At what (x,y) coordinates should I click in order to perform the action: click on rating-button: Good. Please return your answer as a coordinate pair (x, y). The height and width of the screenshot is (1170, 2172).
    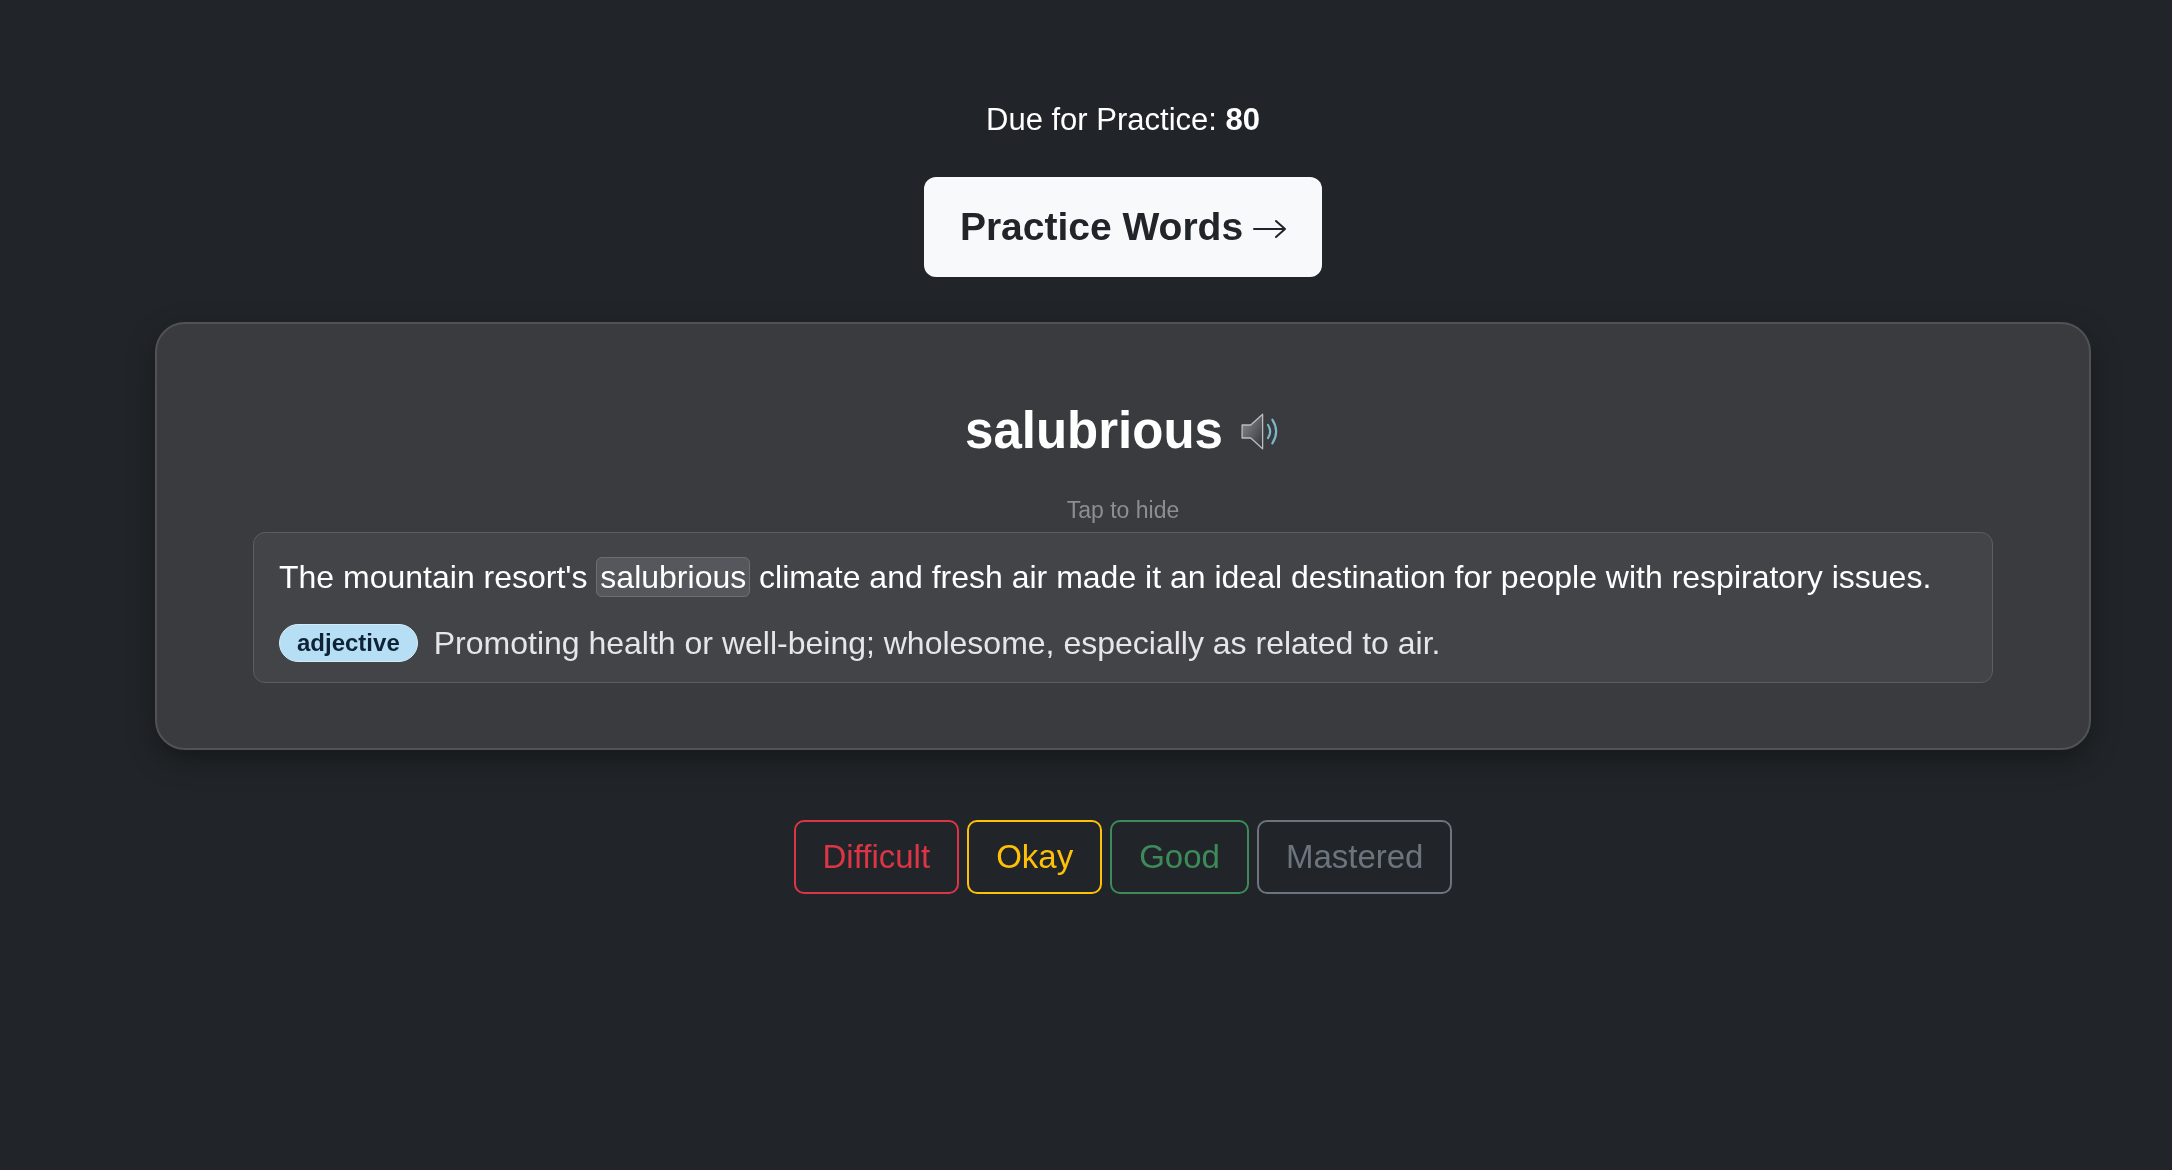
    Looking at the image, I should click on (1179, 857).